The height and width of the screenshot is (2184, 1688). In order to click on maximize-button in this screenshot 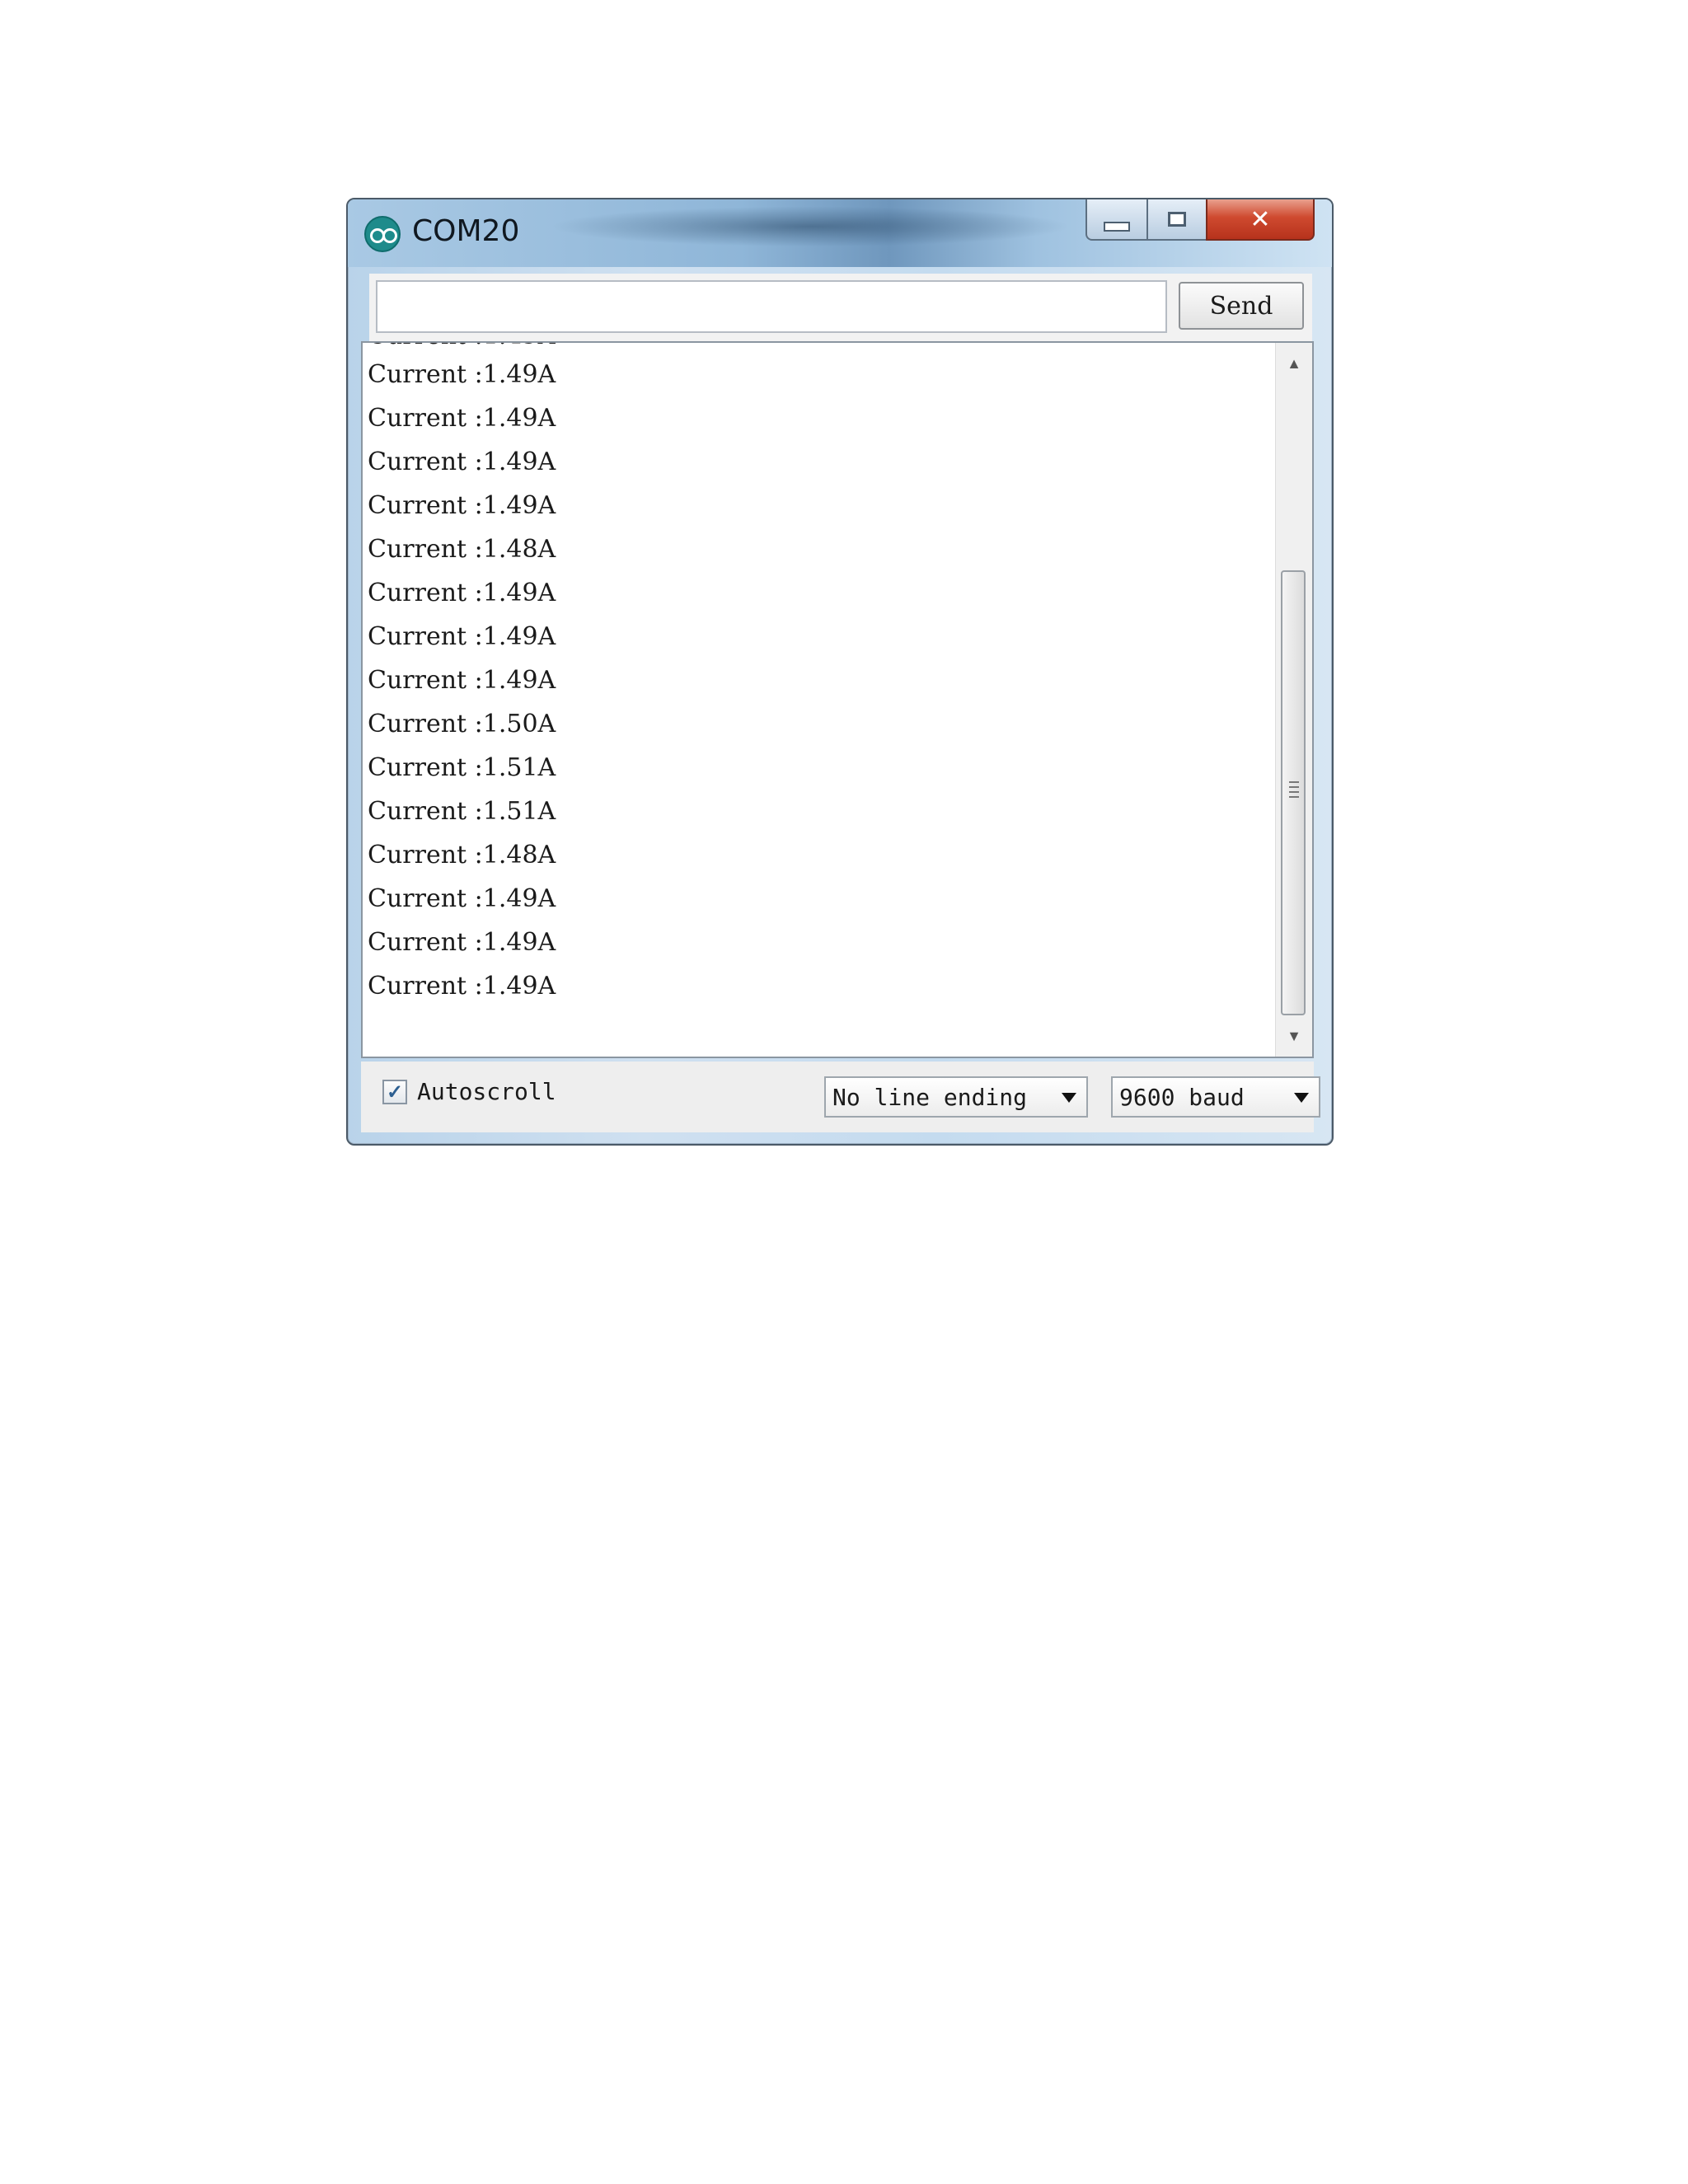, I will do `click(1177, 220)`.